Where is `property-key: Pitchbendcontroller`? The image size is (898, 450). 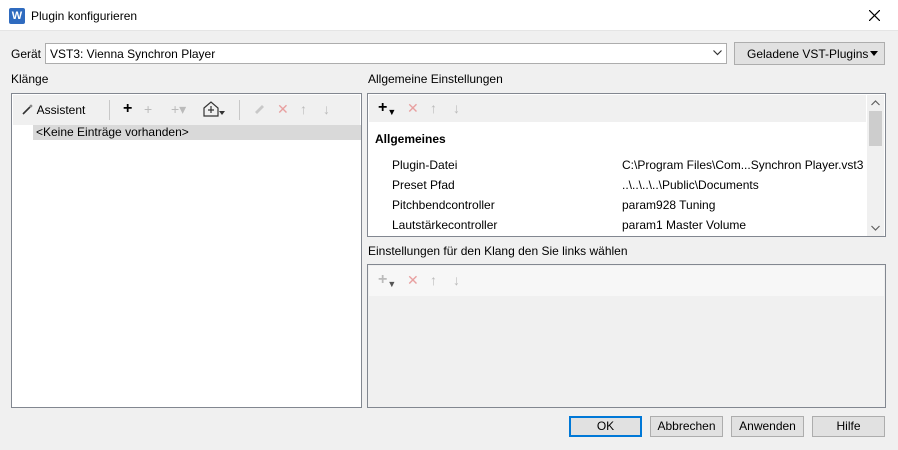
property-key: Pitchbendcontroller is located at coordinates (443, 205).